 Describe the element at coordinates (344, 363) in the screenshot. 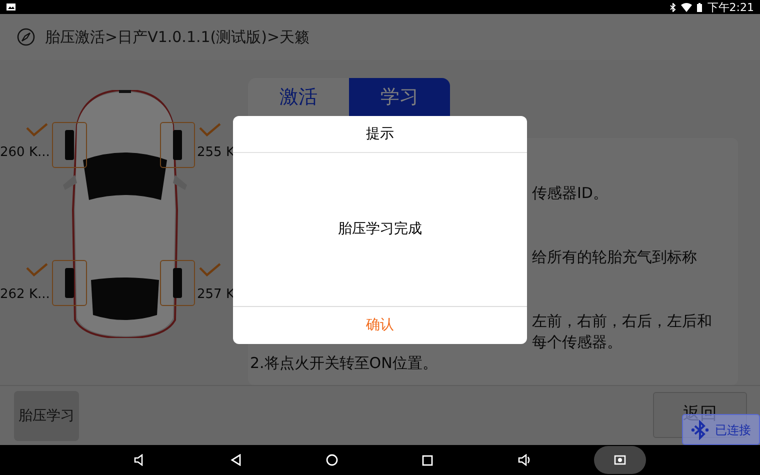

I see `instruction-text: 2.将点火开关转至ON位置。` at that location.